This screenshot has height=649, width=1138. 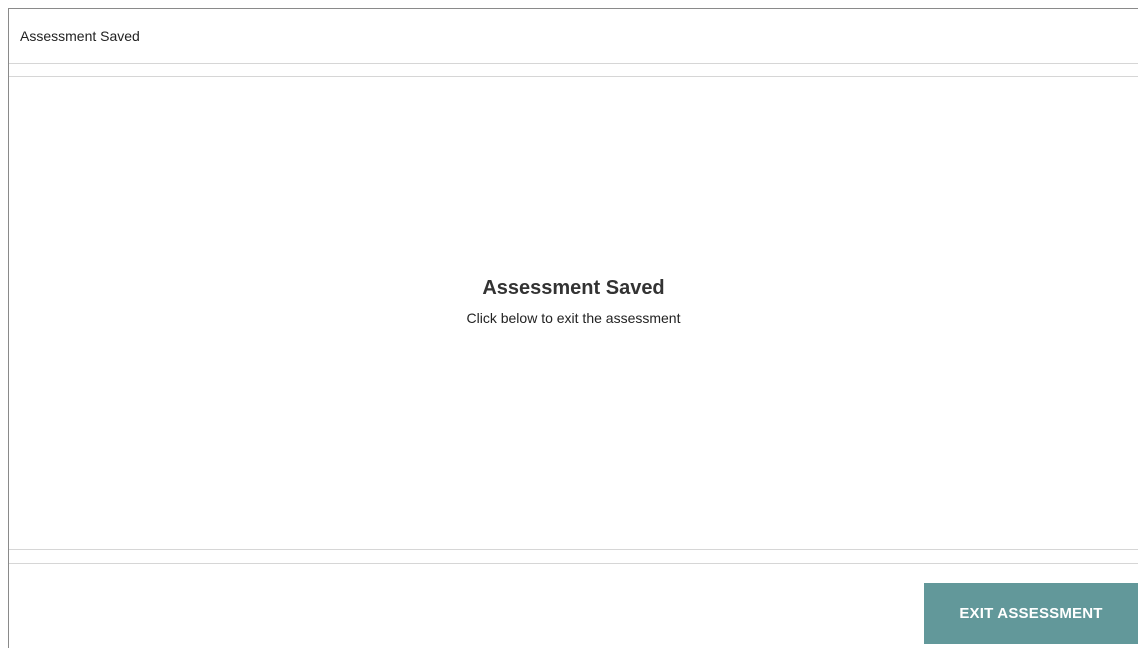 What do you see at coordinates (573, 606) in the screenshot?
I see `footer-bar: EXIT ASSESSMENT` at bounding box center [573, 606].